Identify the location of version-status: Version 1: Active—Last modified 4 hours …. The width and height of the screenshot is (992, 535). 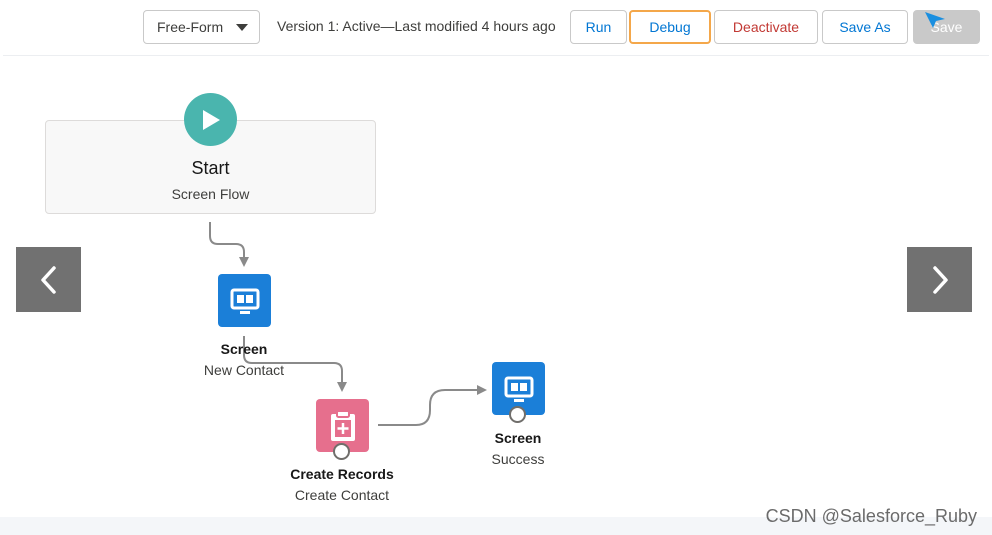
(416, 26).